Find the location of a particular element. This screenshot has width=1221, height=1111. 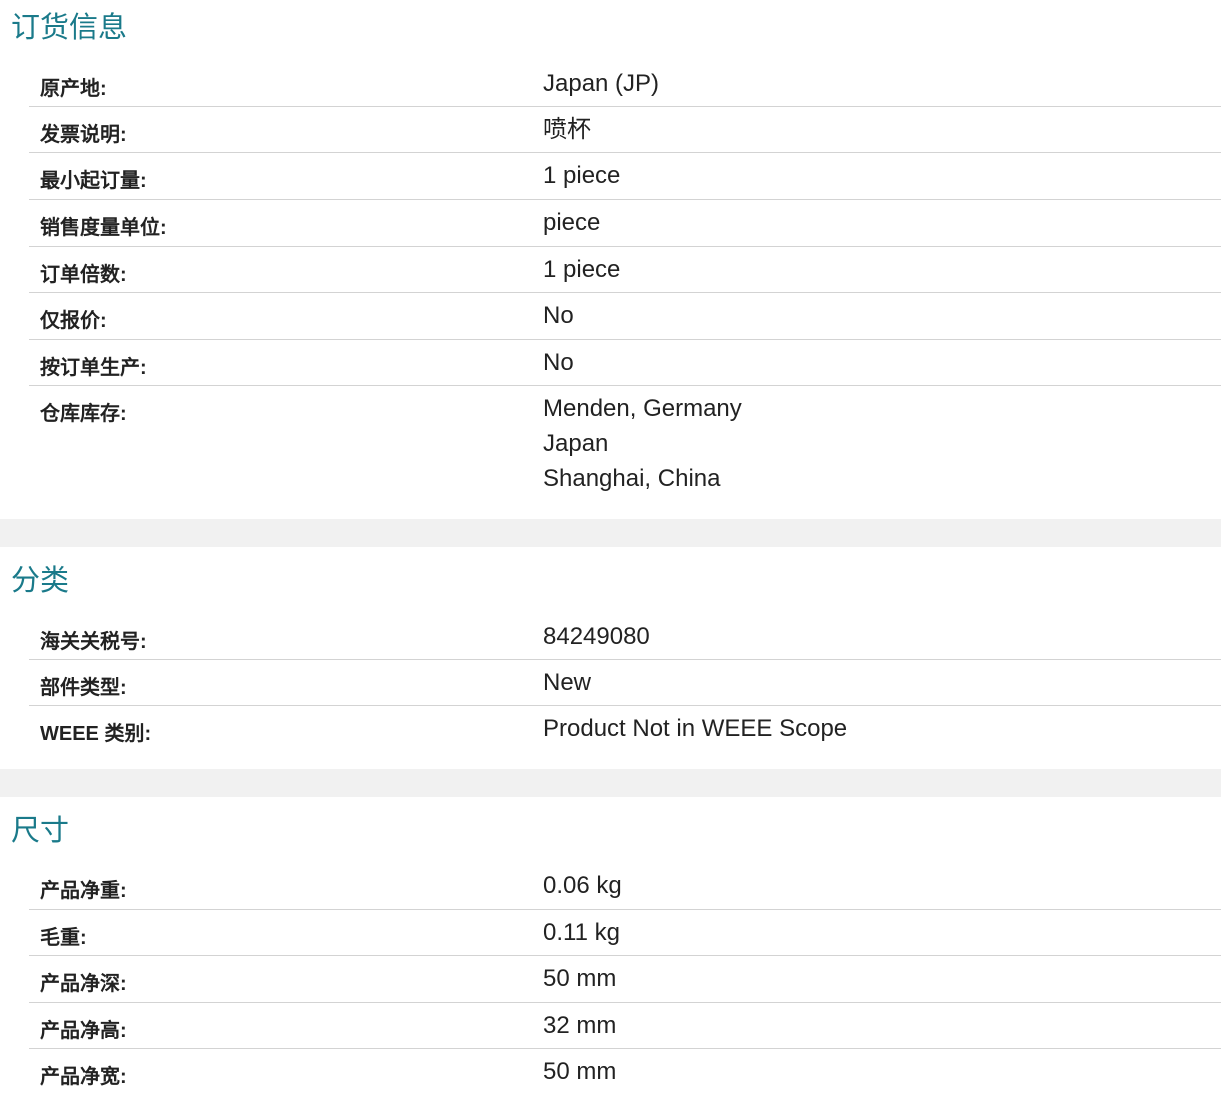

row-label: 原产地: is located at coordinates (73, 89).